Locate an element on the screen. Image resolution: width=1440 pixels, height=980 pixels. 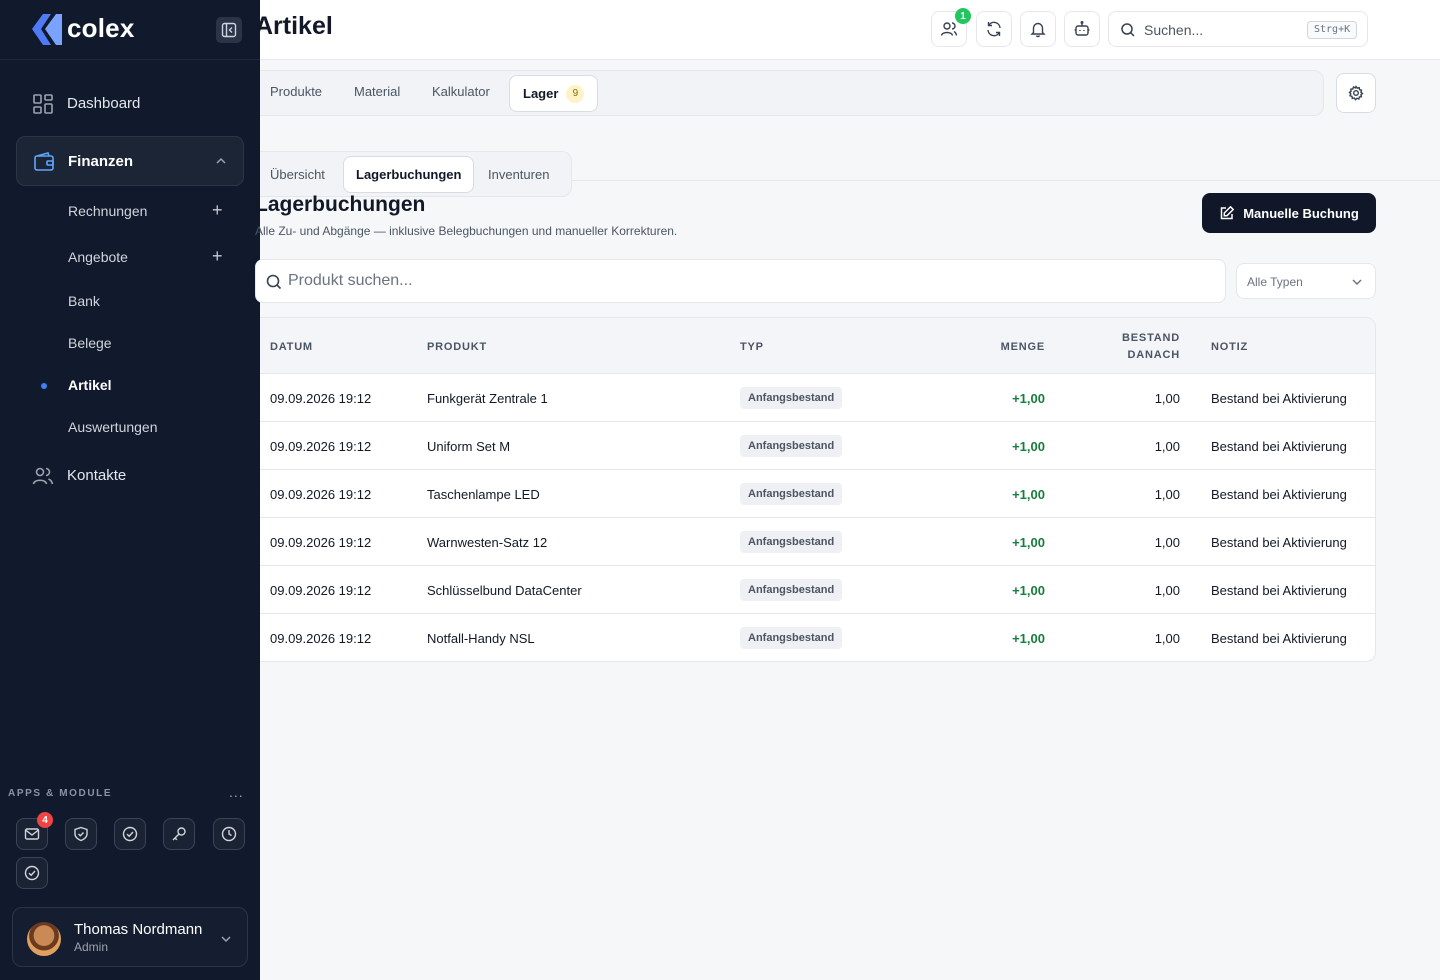
collapse-sidebar-button is located at coordinates (229, 30).